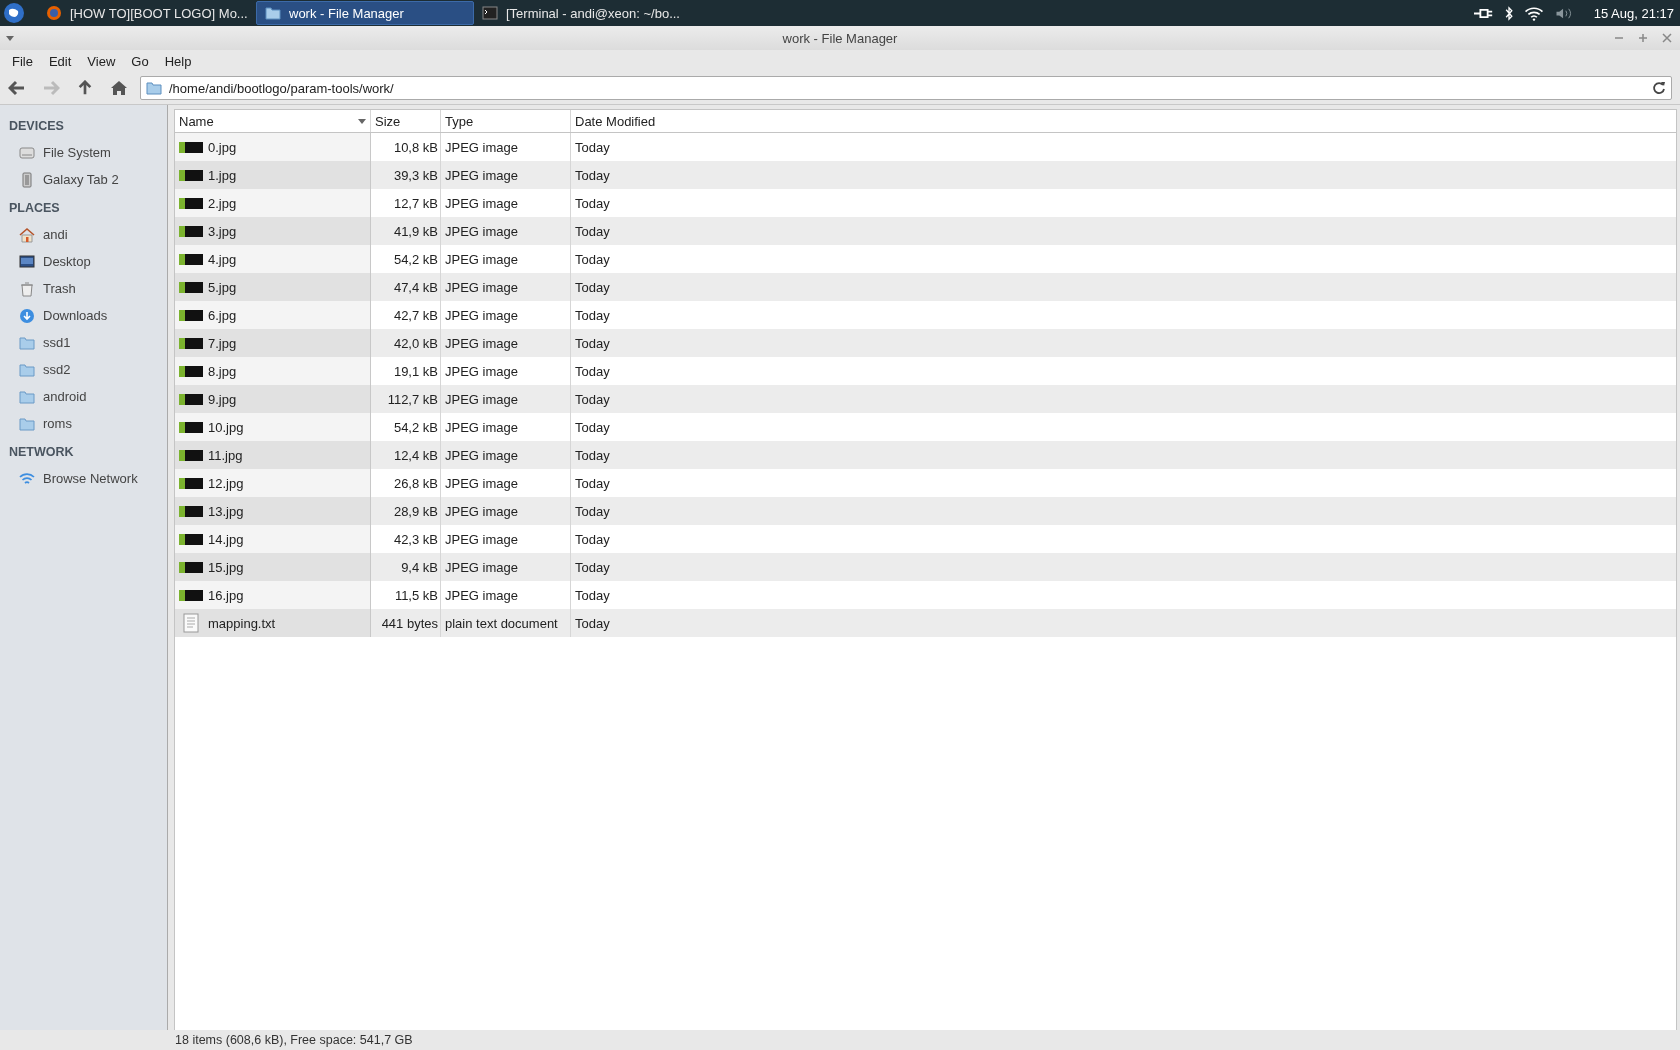 The width and height of the screenshot is (1680, 1050). I want to click on file-name: mapping.txt, so click(242, 623).